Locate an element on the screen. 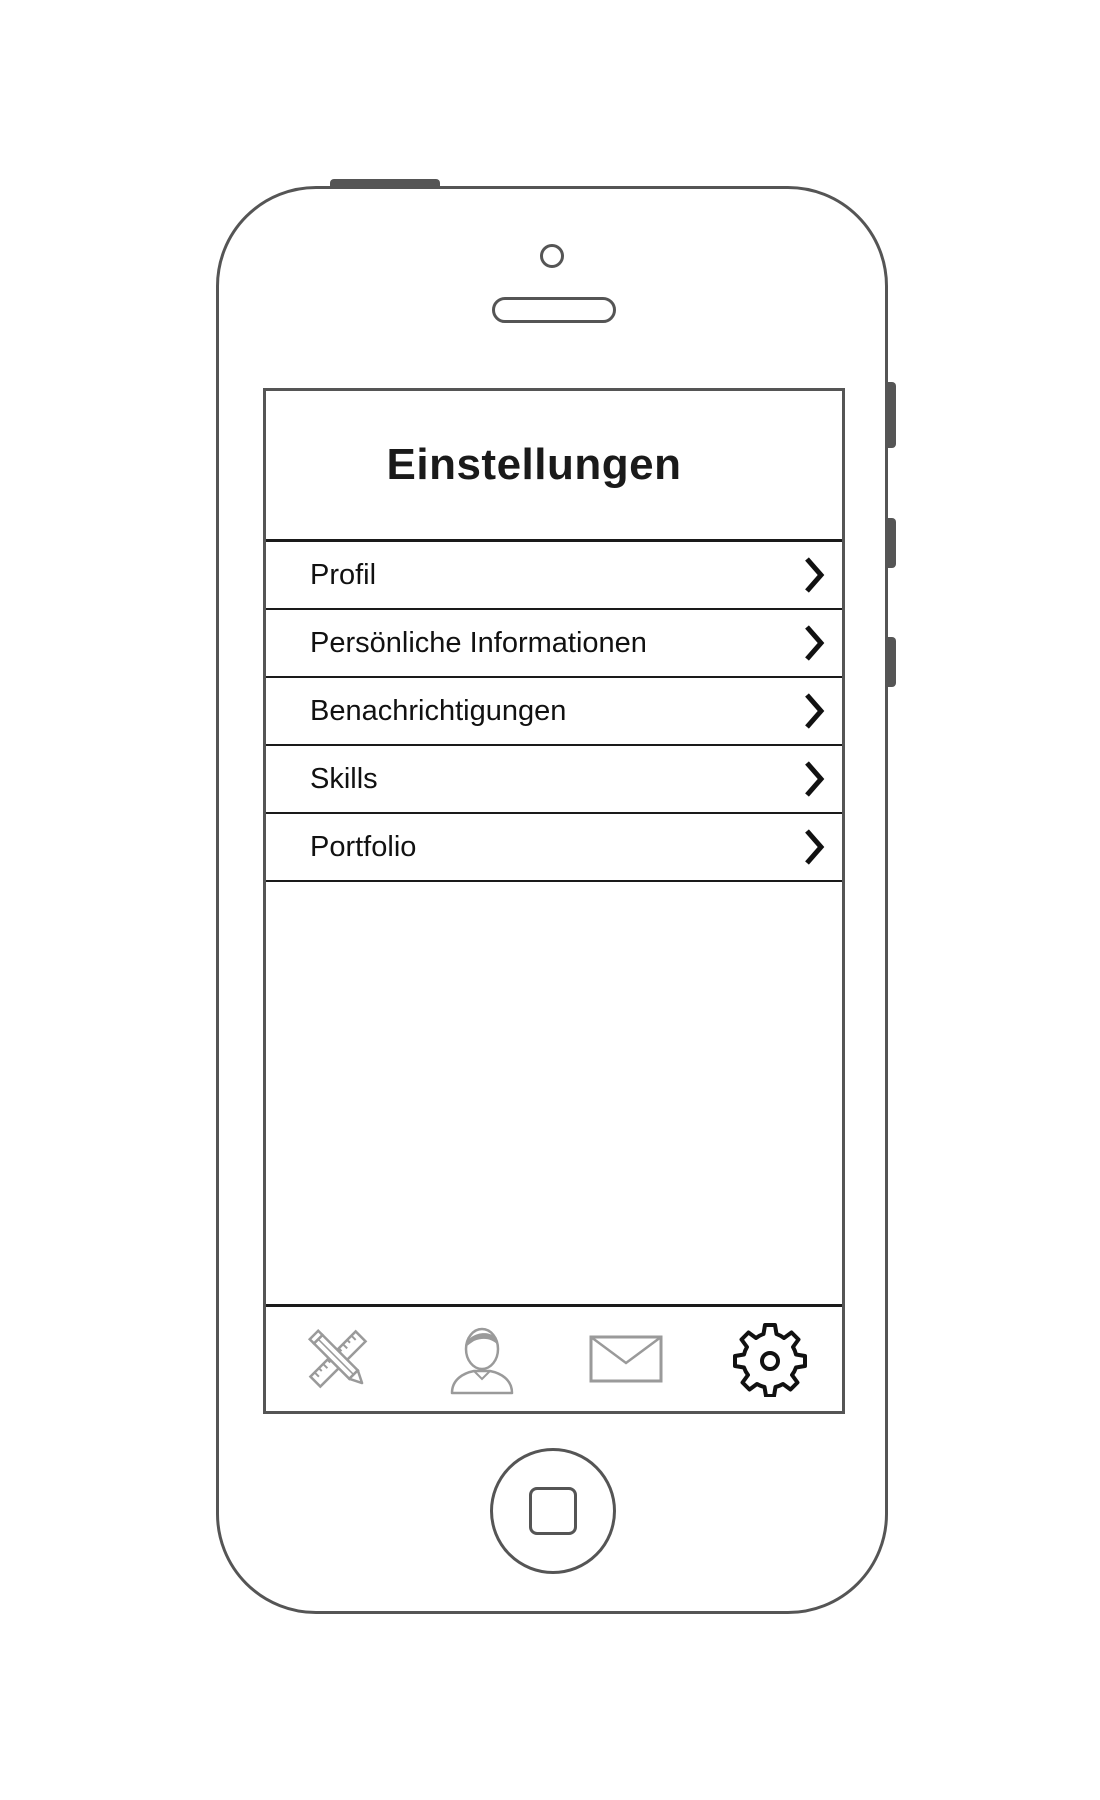 This screenshot has height=1800, width=1100. menu-item-label: Benachrichtigungen is located at coordinates (438, 710).